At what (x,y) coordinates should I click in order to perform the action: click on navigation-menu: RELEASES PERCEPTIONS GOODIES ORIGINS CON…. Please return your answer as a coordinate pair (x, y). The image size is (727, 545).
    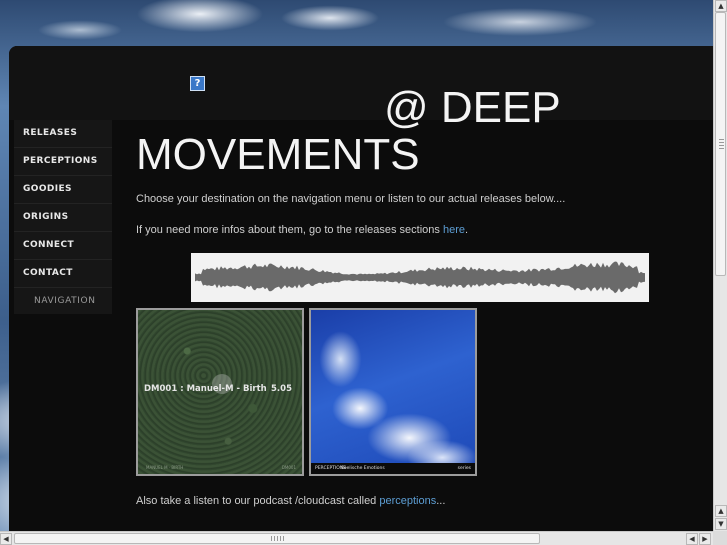
    Looking at the image, I should click on (63, 217).